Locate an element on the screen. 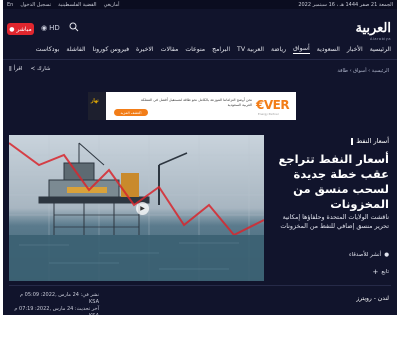 The height and width of the screenshot is (352, 400). nav-item: منوعات is located at coordinates (195, 49).